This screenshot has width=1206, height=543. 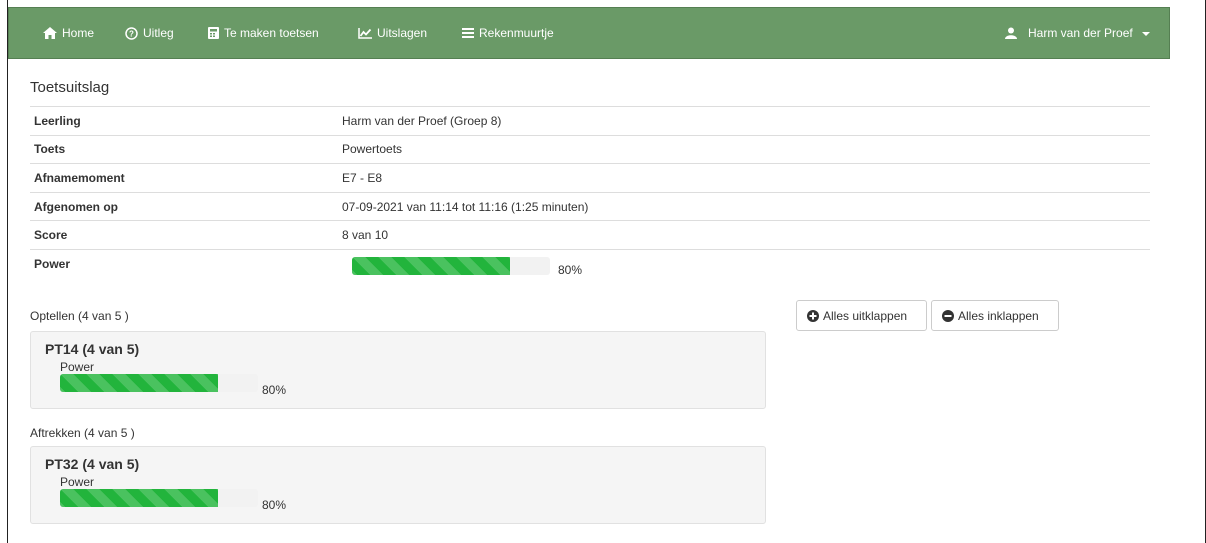 What do you see at coordinates (998, 315) in the screenshot?
I see `collapse-all-label: Alles inklappen` at bounding box center [998, 315].